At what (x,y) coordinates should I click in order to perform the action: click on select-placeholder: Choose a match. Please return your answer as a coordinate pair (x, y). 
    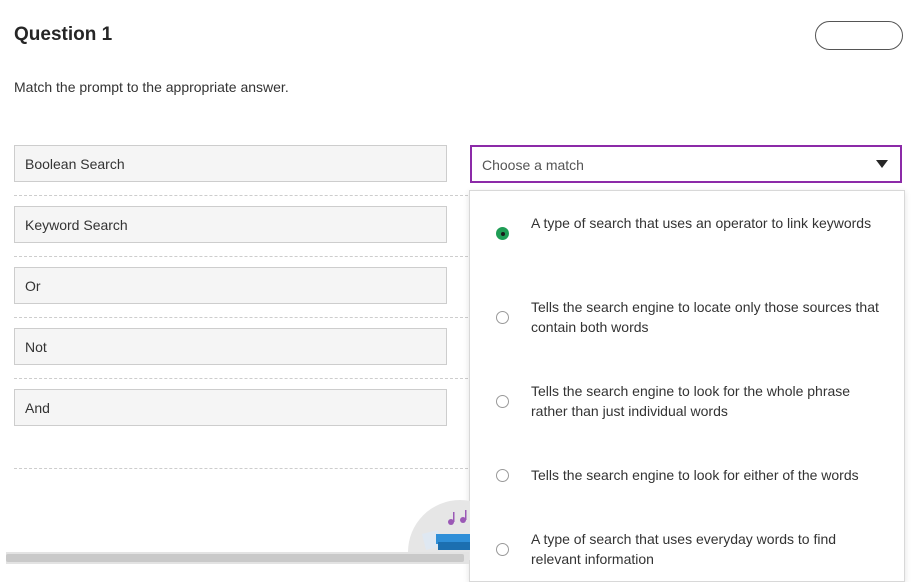
    Looking at the image, I should click on (533, 165).